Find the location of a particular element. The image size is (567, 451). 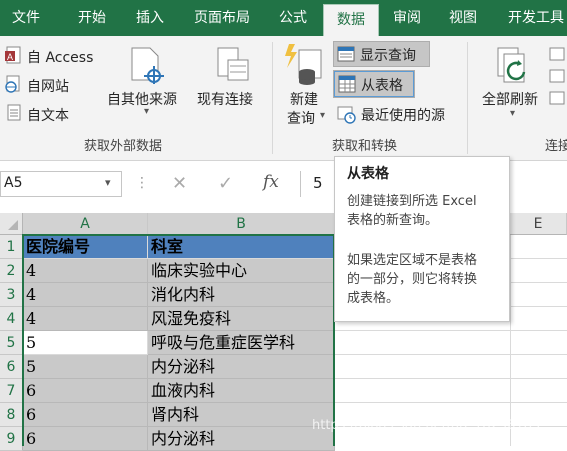

refresh-chevron-icon: ▾ is located at coordinates (513, 113).